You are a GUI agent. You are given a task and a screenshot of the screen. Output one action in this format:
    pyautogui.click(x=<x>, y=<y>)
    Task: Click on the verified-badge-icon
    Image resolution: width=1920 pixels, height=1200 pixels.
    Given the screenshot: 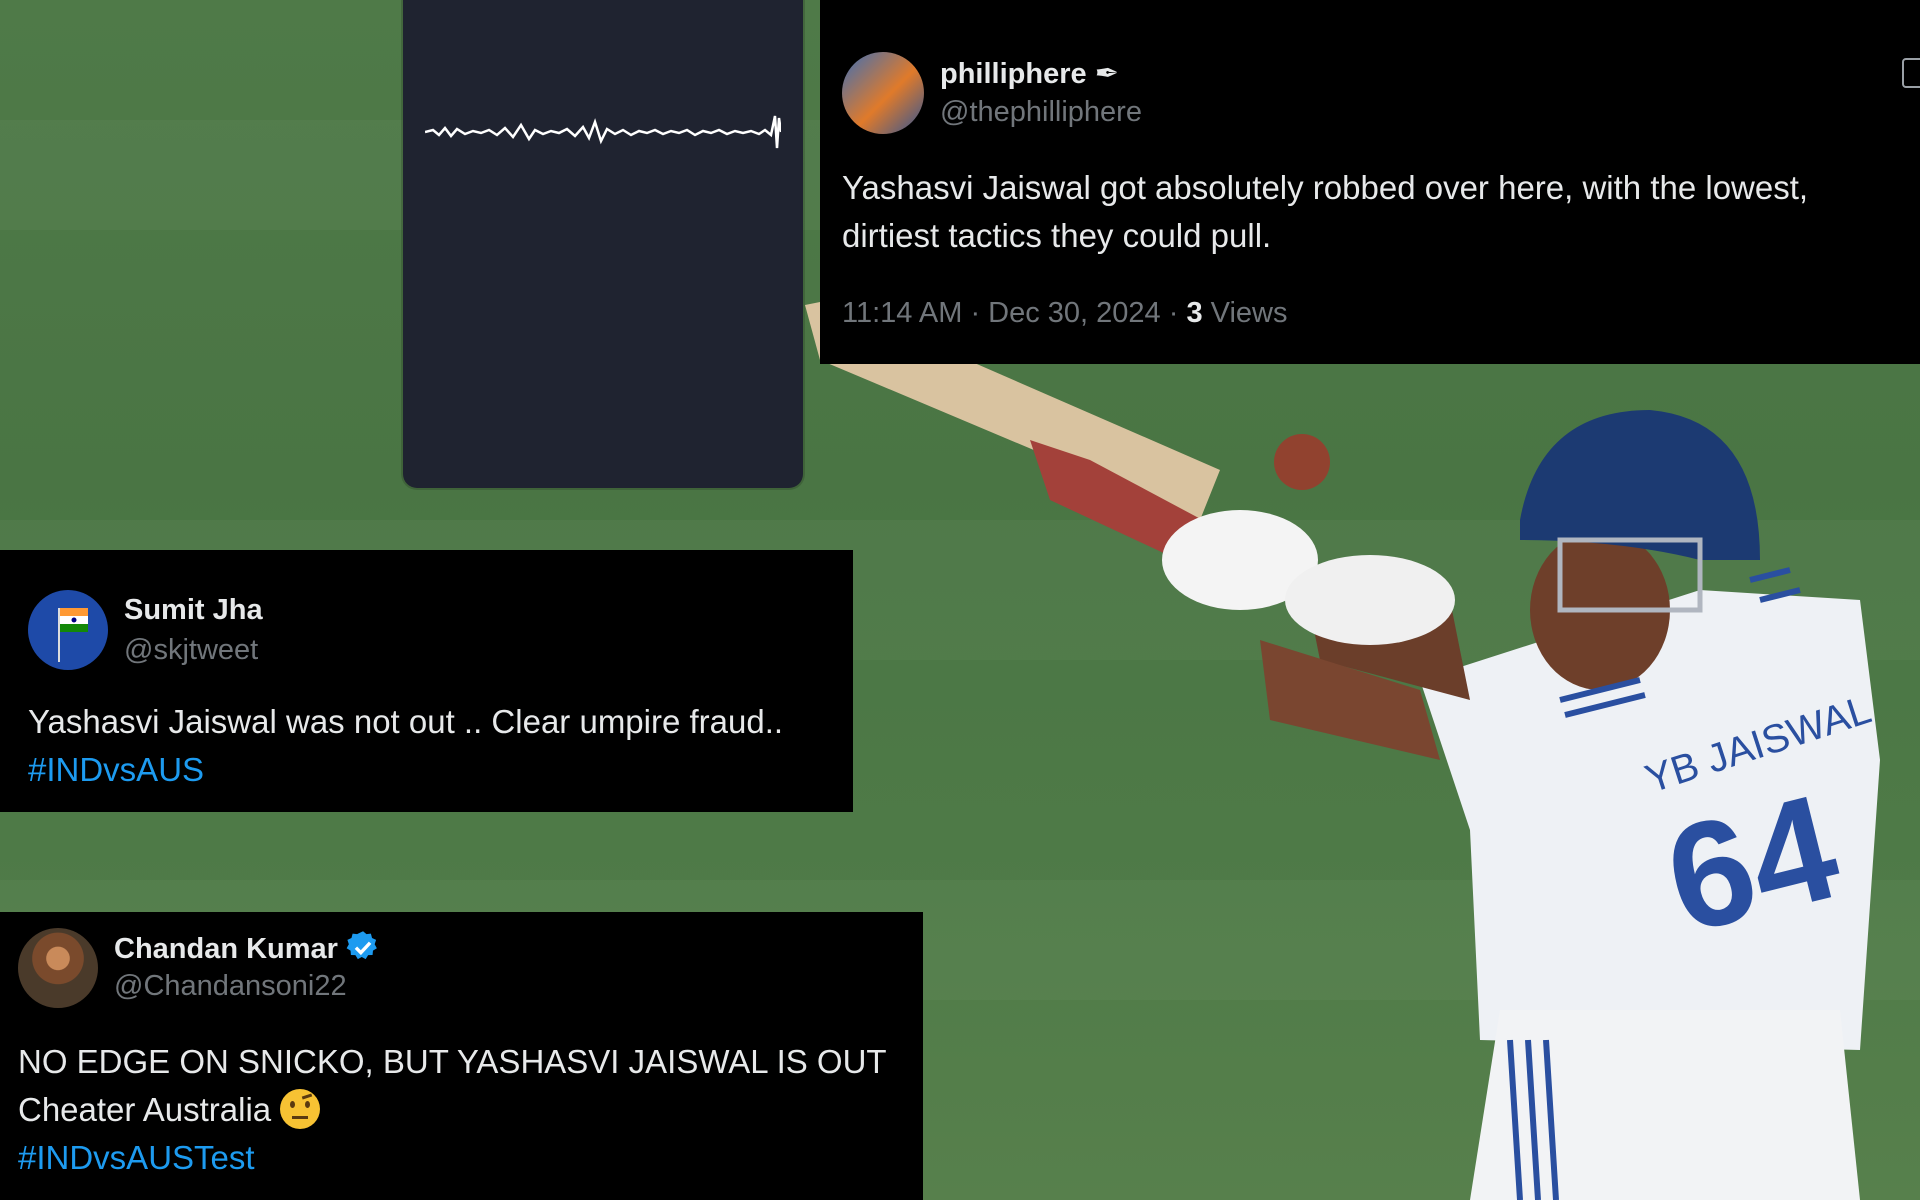 What is the action you would take?
    pyautogui.click(x=361, y=945)
    